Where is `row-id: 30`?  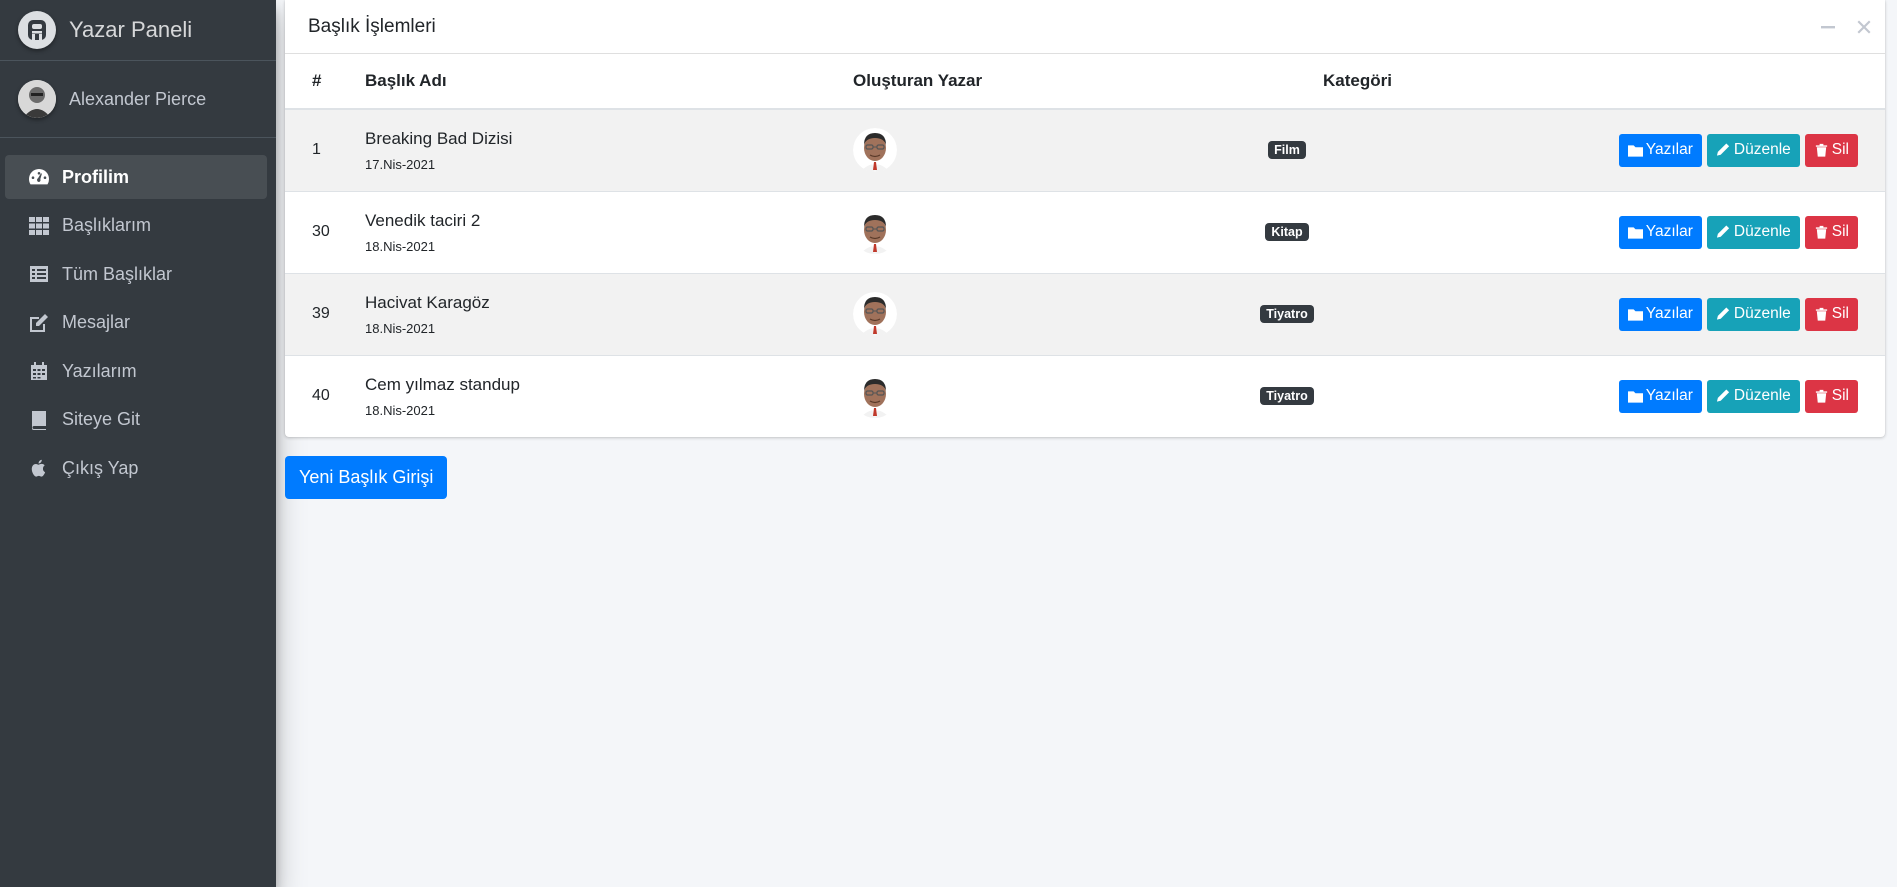 row-id: 30 is located at coordinates (325, 231).